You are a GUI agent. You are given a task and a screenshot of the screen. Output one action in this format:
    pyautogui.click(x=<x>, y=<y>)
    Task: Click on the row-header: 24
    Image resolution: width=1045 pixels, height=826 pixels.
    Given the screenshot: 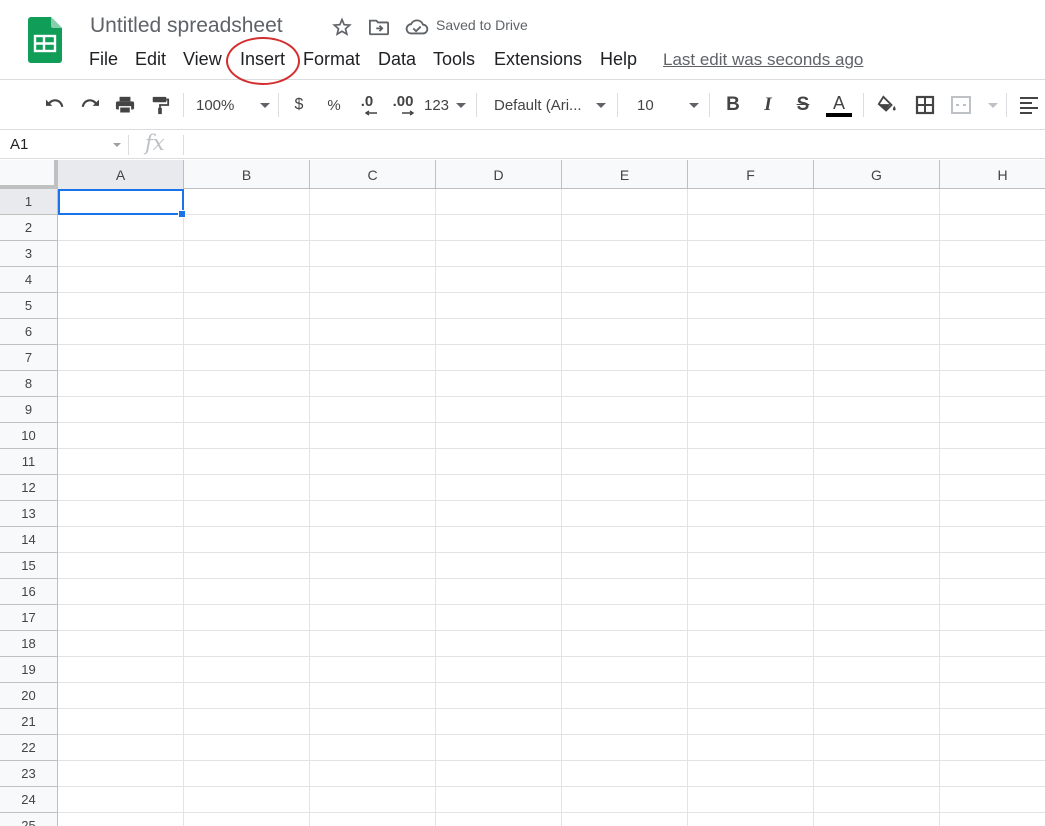 What is the action you would take?
    pyautogui.click(x=28, y=800)
    